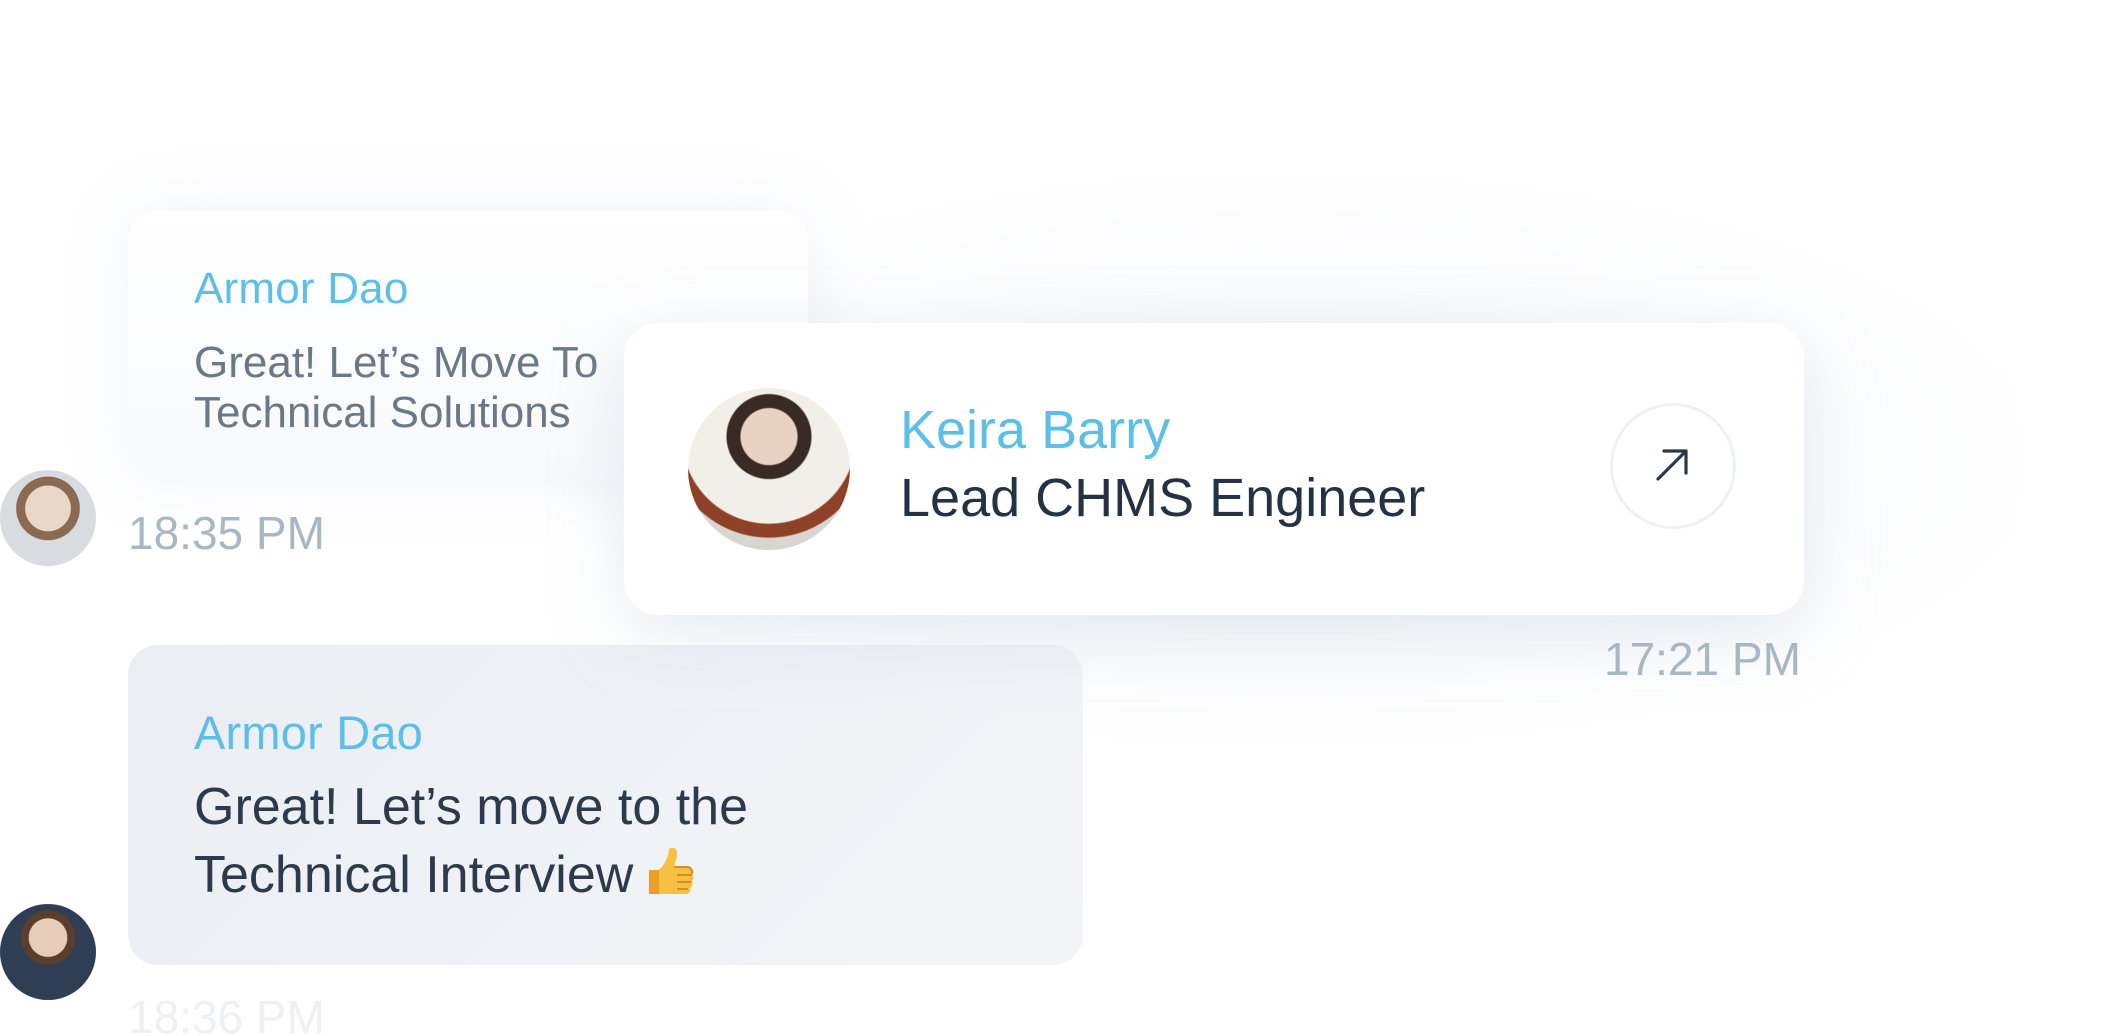  What do you see at coordinates (226, 533) in the screenshot?
I see `message-timestamp: 18:35 PM` at bounding box center [226, 533].